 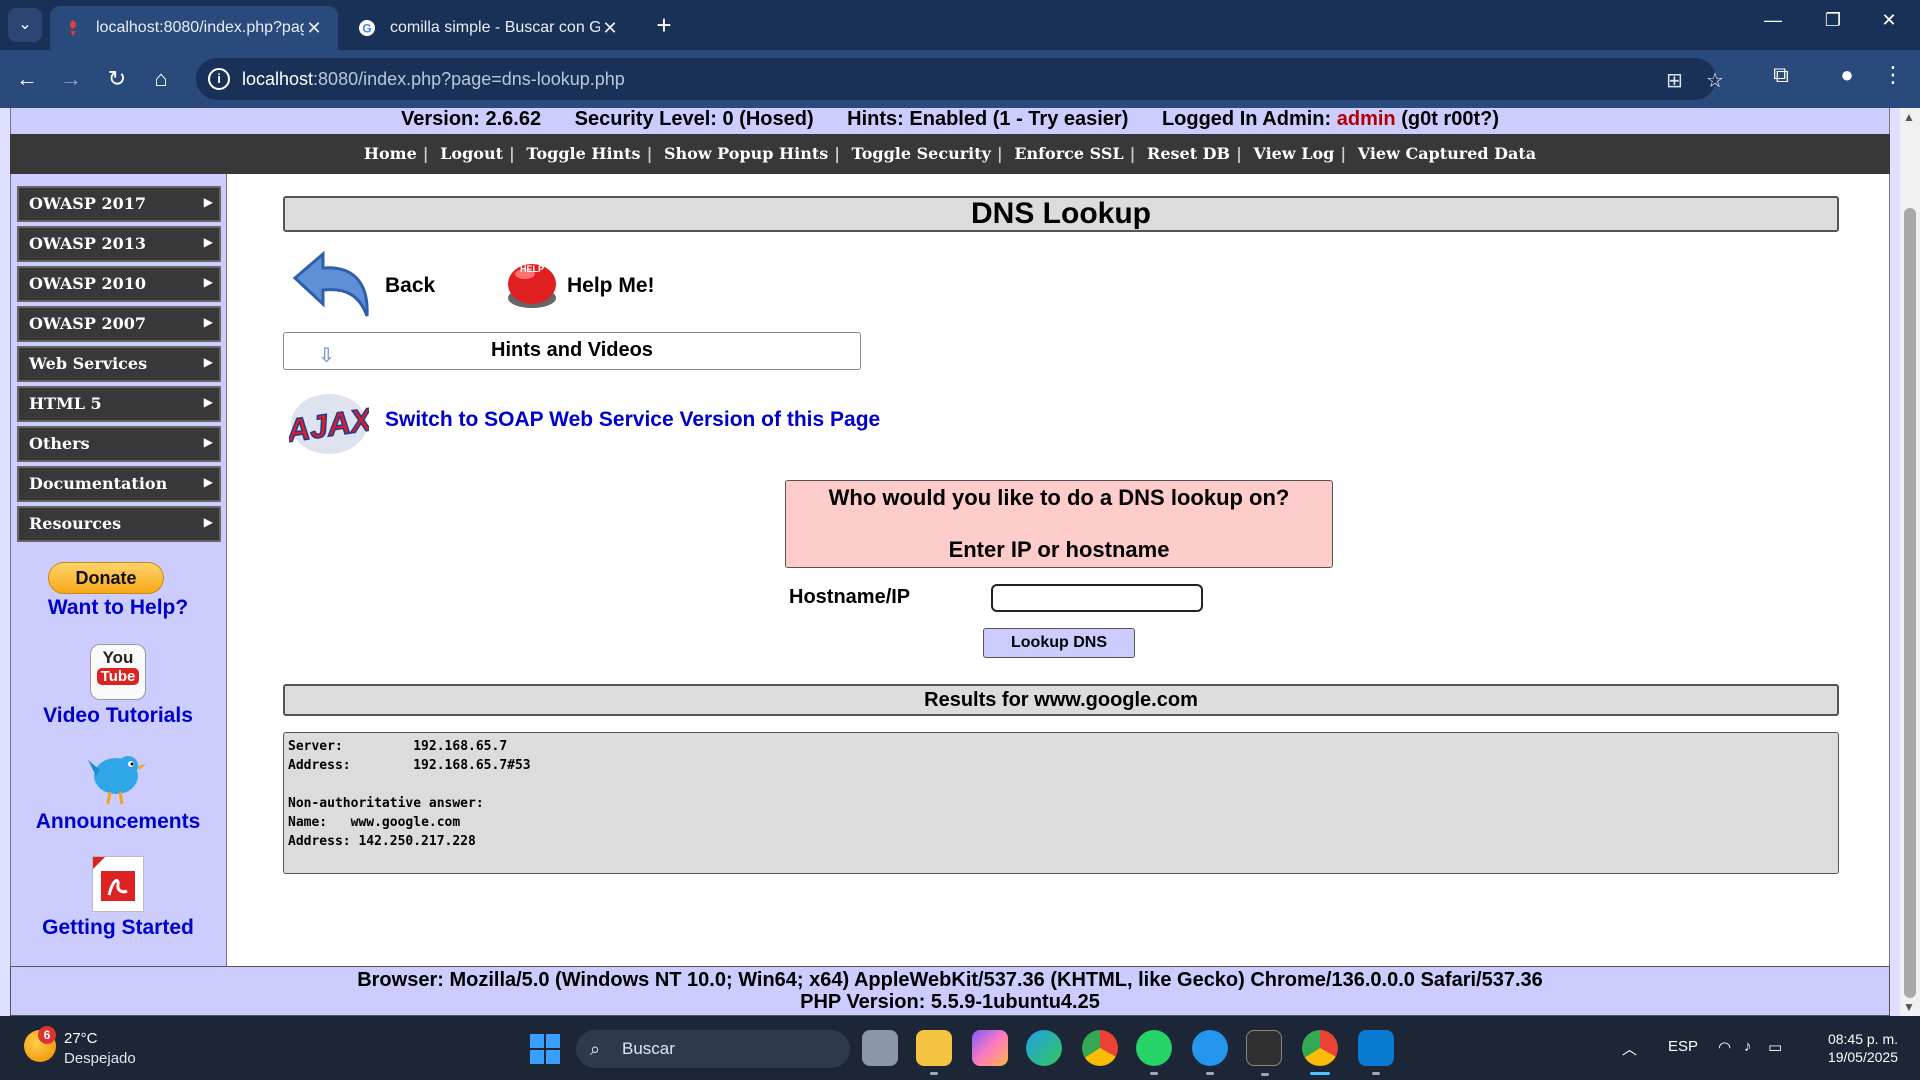 What do you see at coordinates (1893, 75) in the screenshot?
I see `more-menu-icon: ⋮` at bounding box center [1893, 75].